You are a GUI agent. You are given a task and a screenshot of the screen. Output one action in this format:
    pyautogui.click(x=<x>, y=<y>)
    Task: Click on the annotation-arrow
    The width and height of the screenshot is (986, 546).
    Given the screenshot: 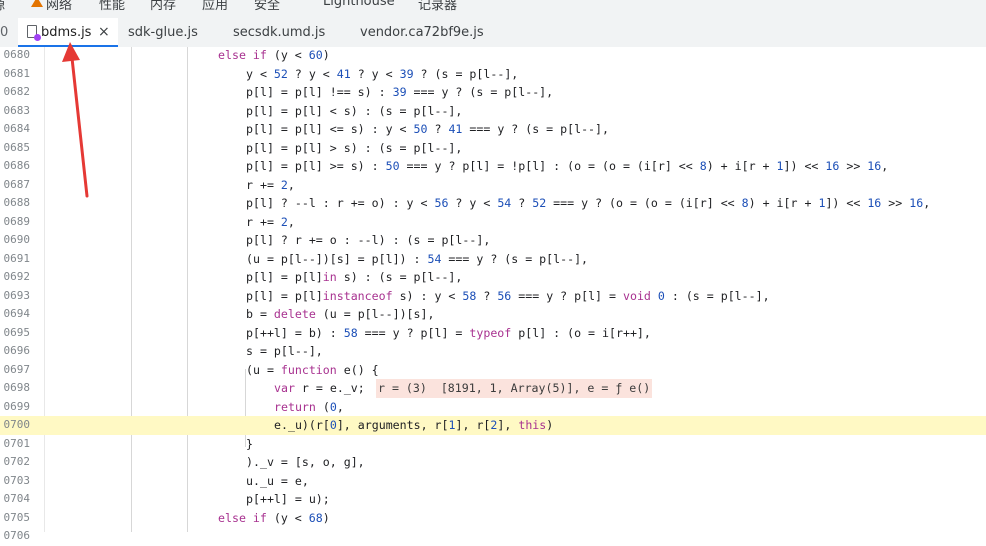 What is the action you would take?
    pyautogui.click(x=75, y=120)
    